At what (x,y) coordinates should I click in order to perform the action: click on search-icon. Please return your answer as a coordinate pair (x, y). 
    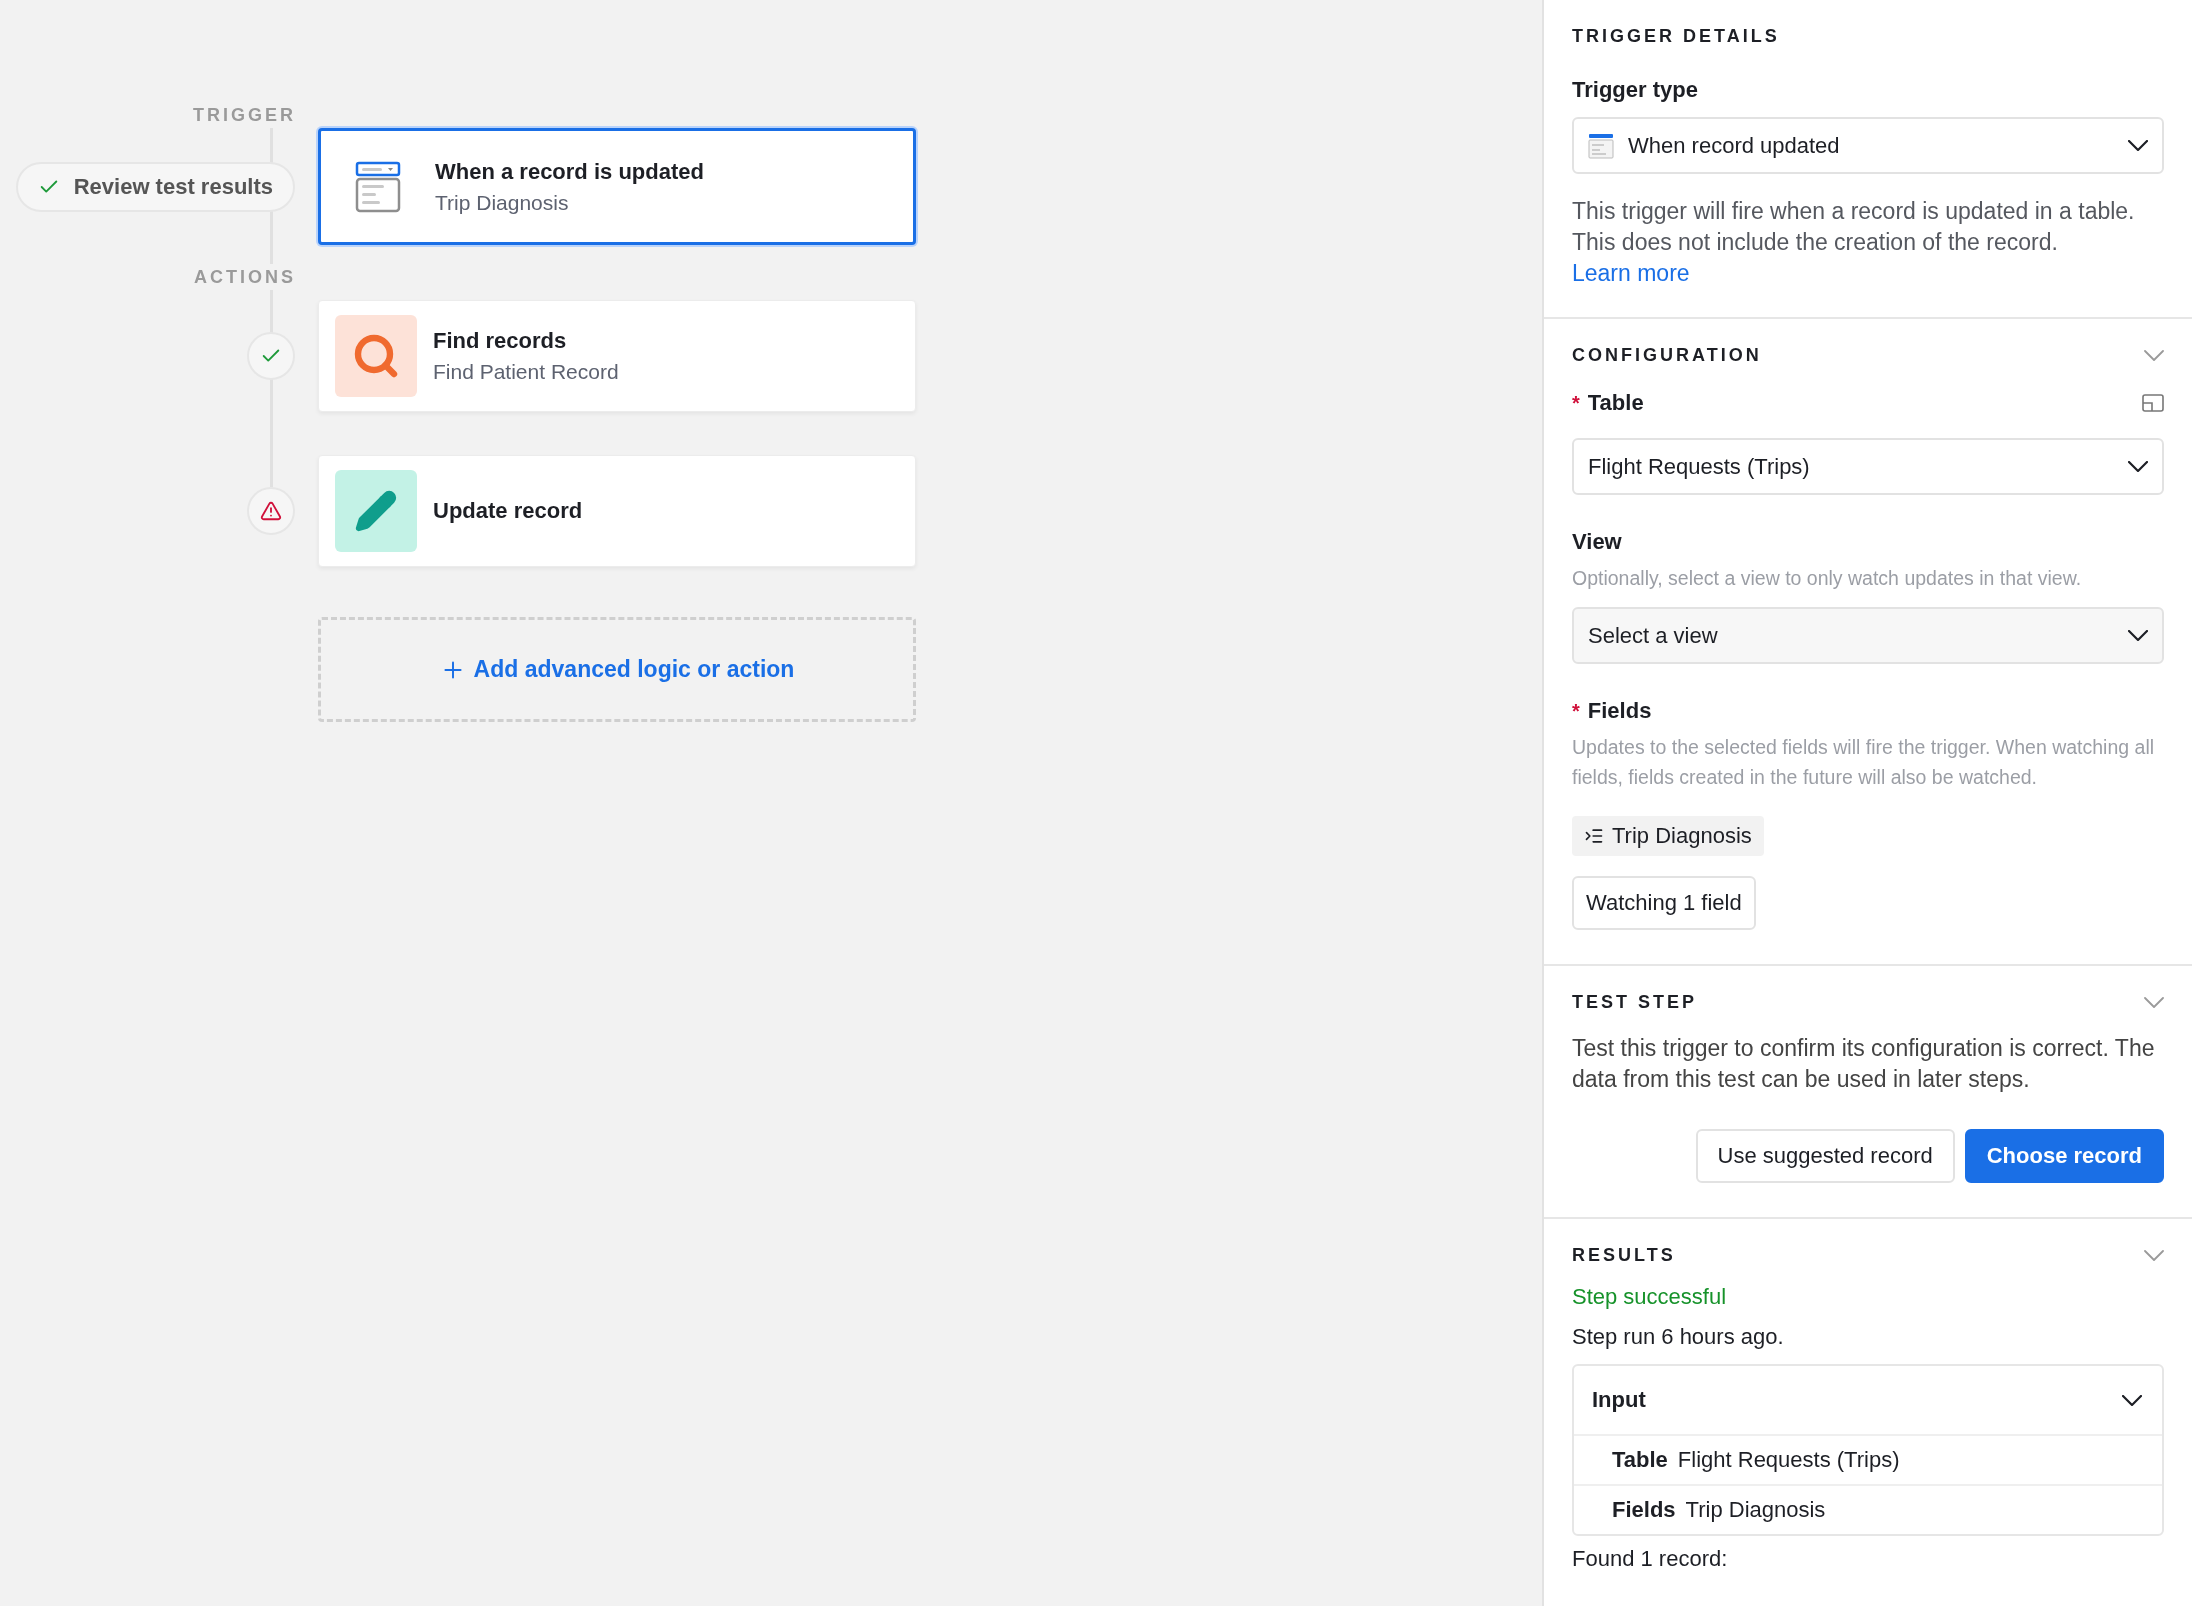
    Looking at the image, I should click on (376, 356).